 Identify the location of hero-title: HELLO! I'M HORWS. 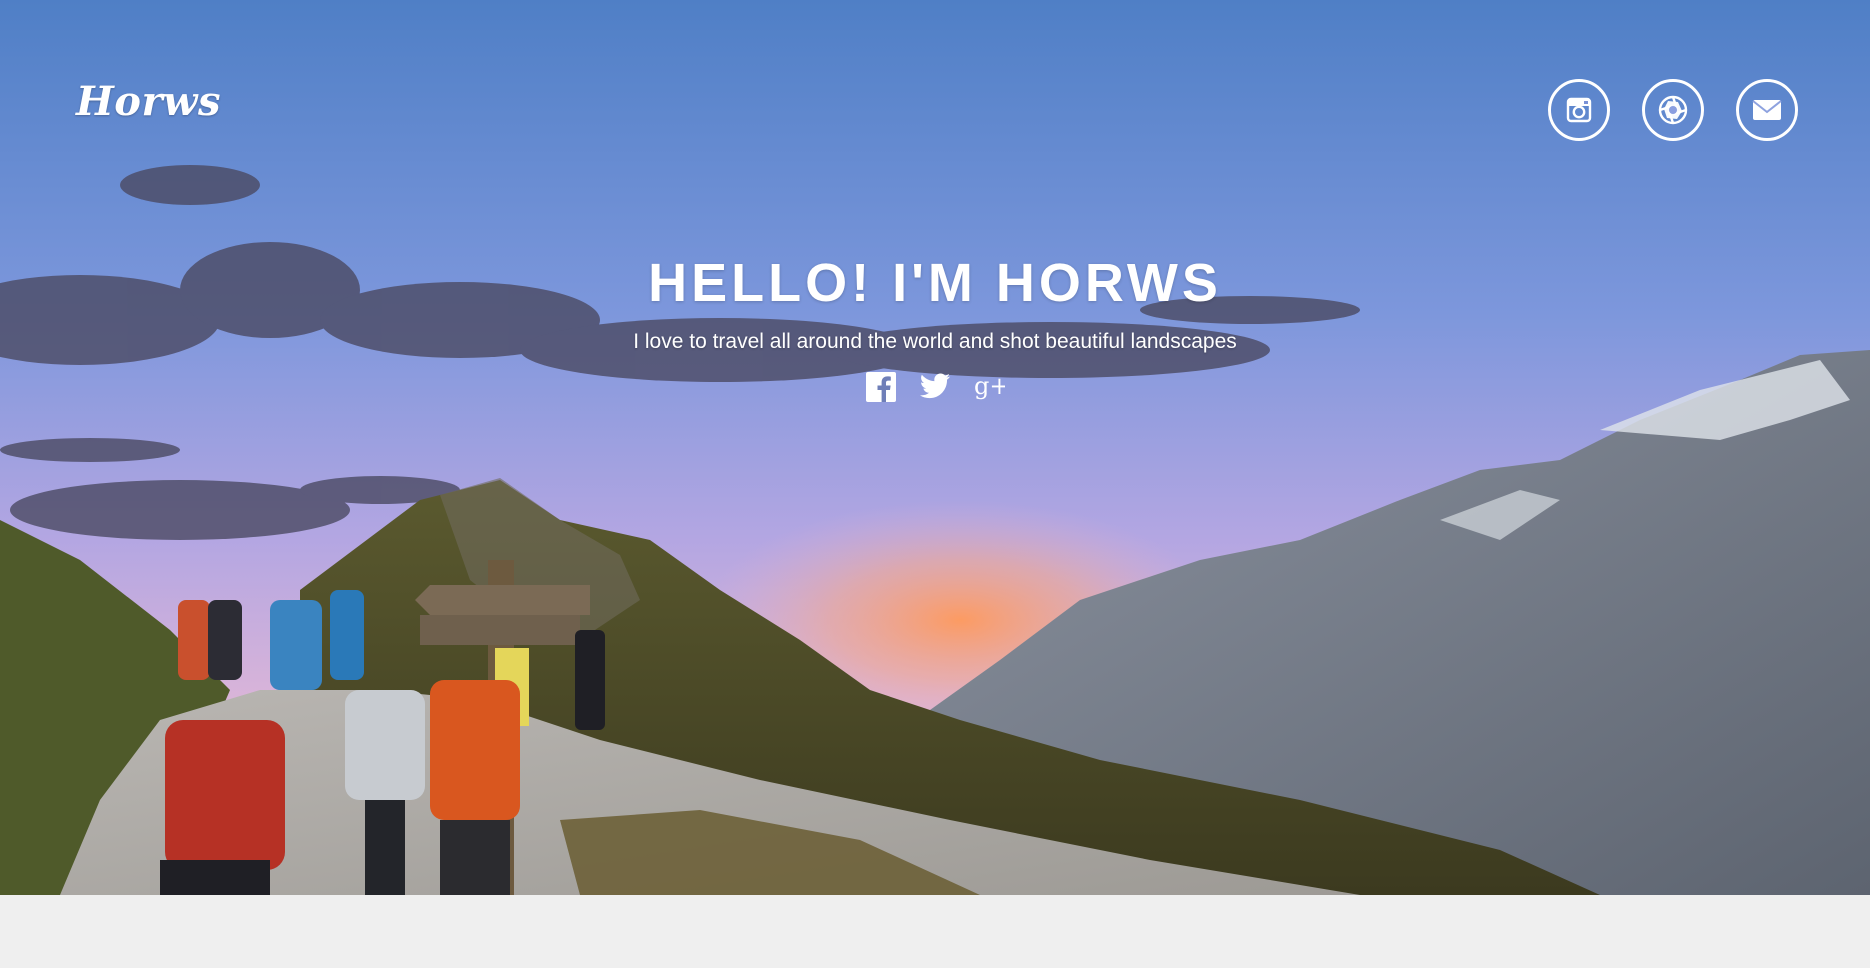
(935, 283).